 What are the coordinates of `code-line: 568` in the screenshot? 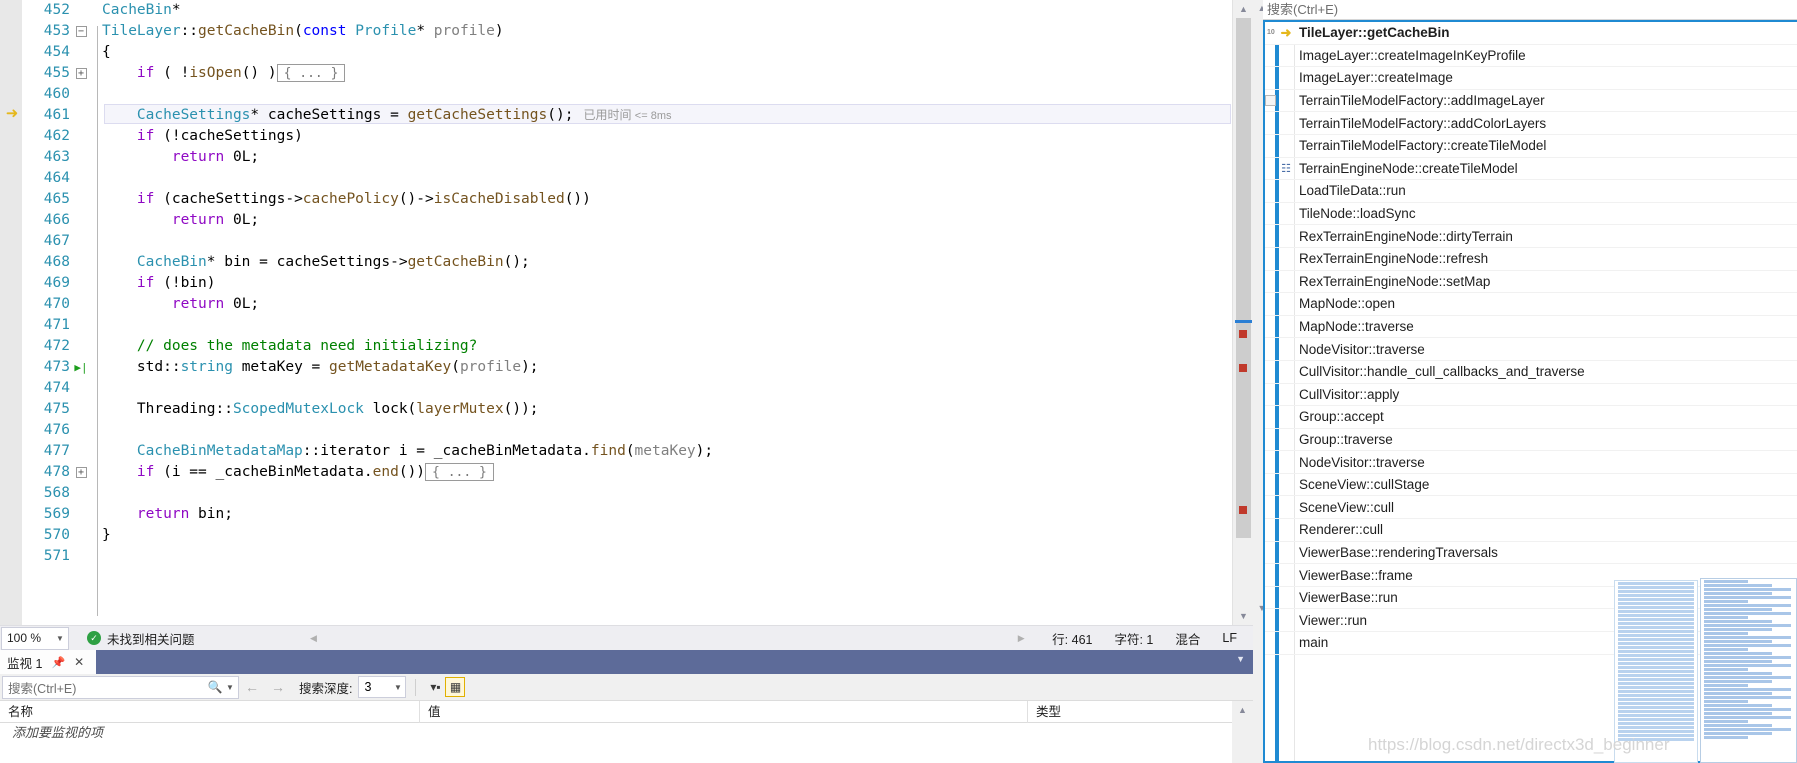 It's located at (627, 493).